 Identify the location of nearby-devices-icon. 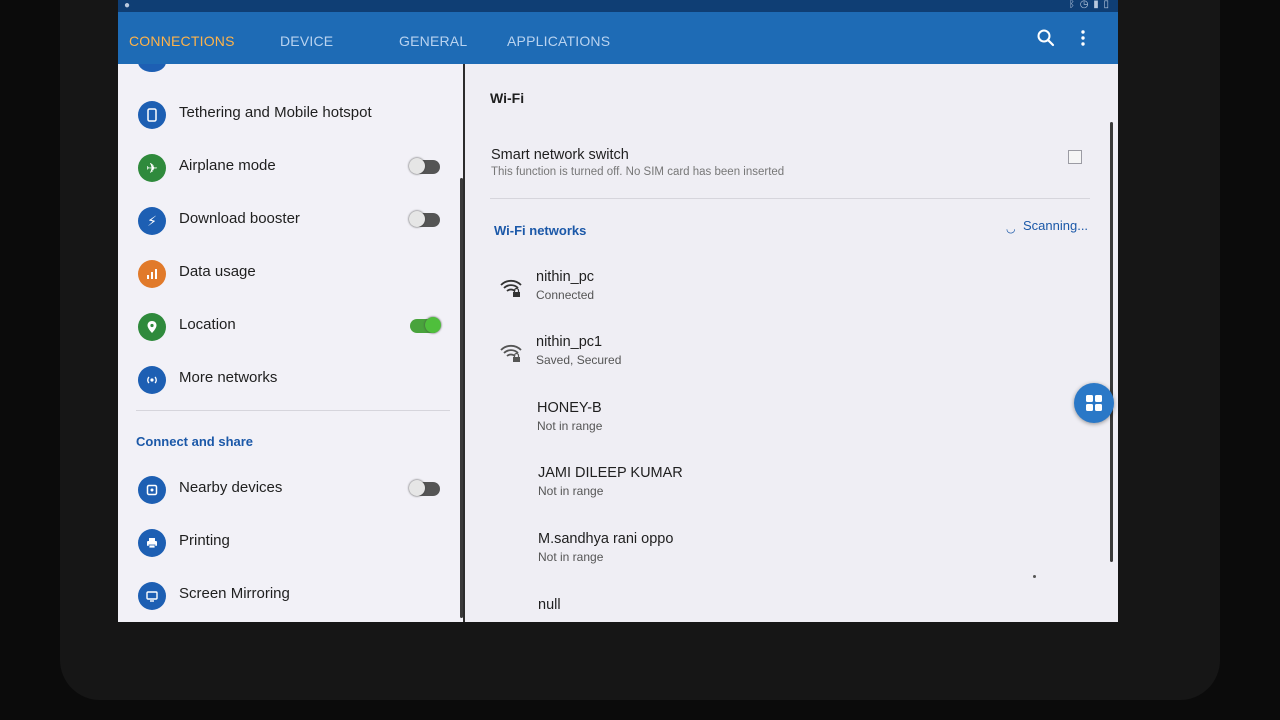
(152, 490).